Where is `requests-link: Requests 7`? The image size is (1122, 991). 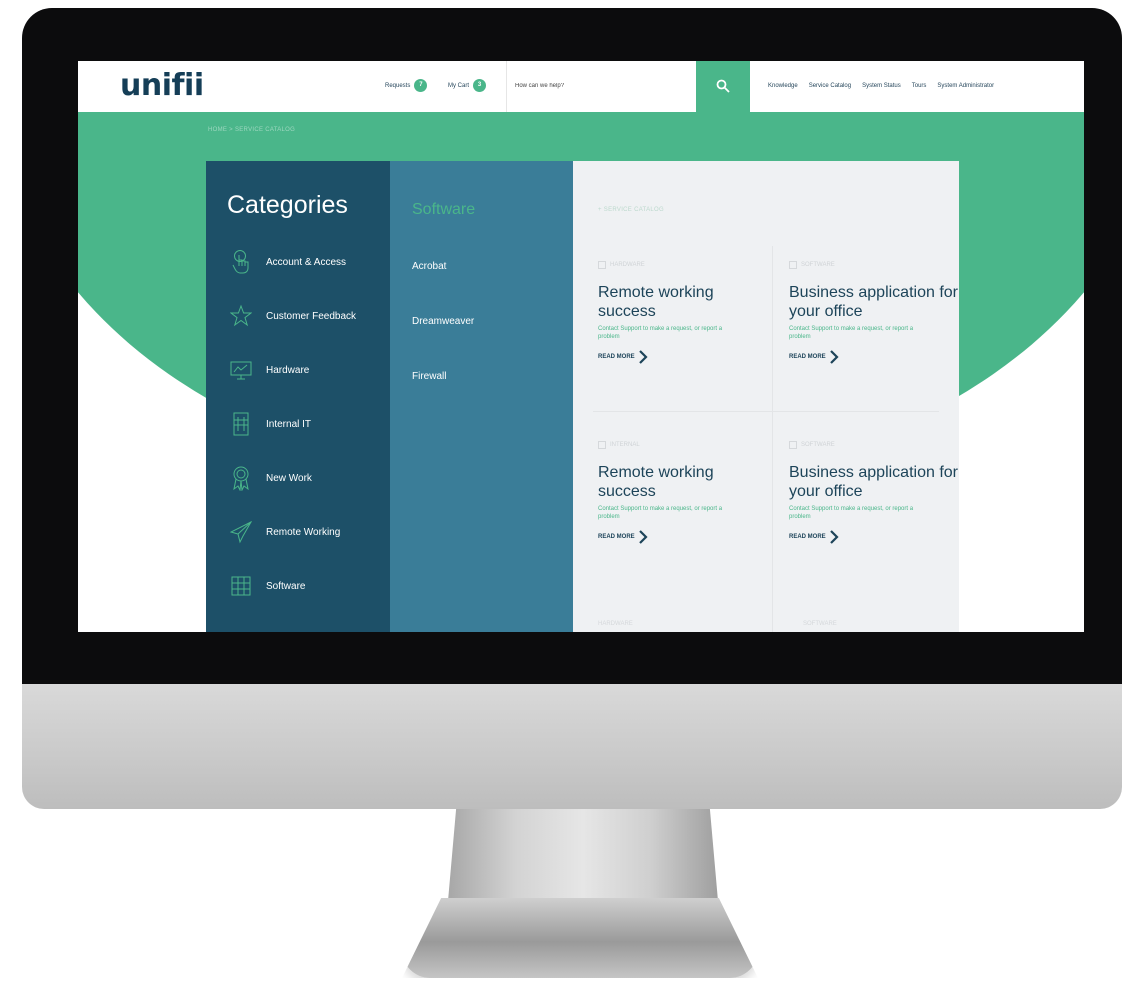 requests-link: Requests 7 is located at coordinates (406, 85).